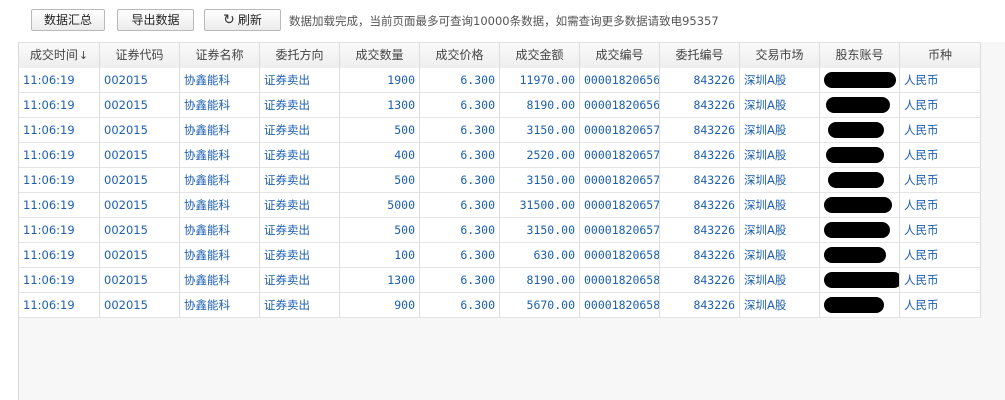  I want to click on refresh-button: ↻ 刷新, so click(242, 20).